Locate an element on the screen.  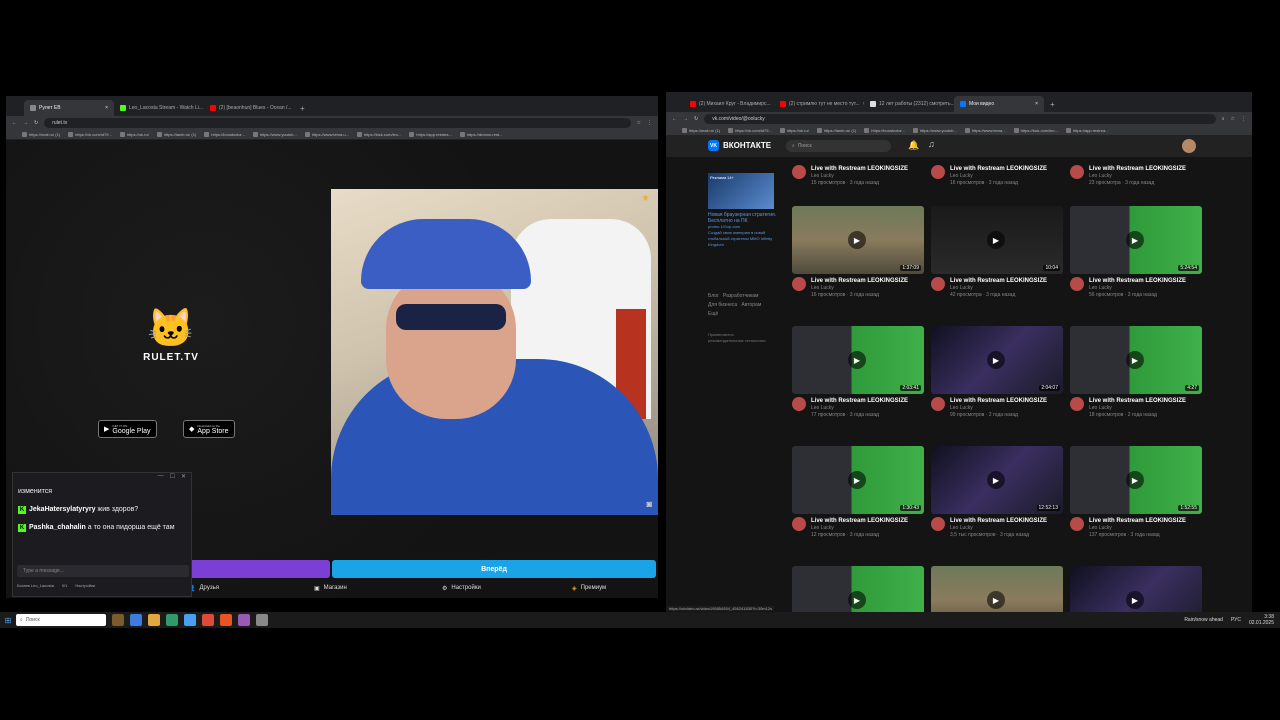
next-button: Вперёд is located at coordinates (494, 569).